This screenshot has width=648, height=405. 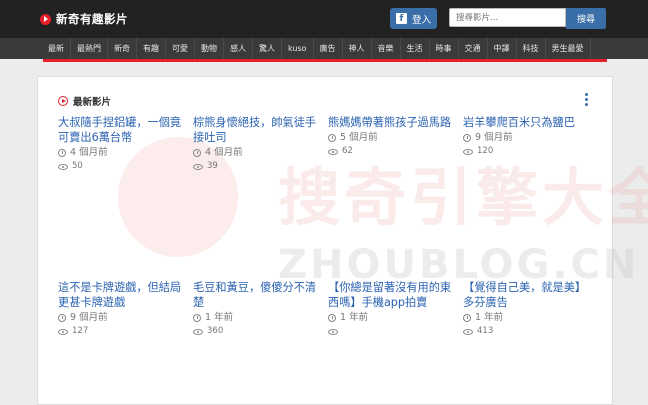 I want to click on video-views: 360, so click(x=256, y=331).